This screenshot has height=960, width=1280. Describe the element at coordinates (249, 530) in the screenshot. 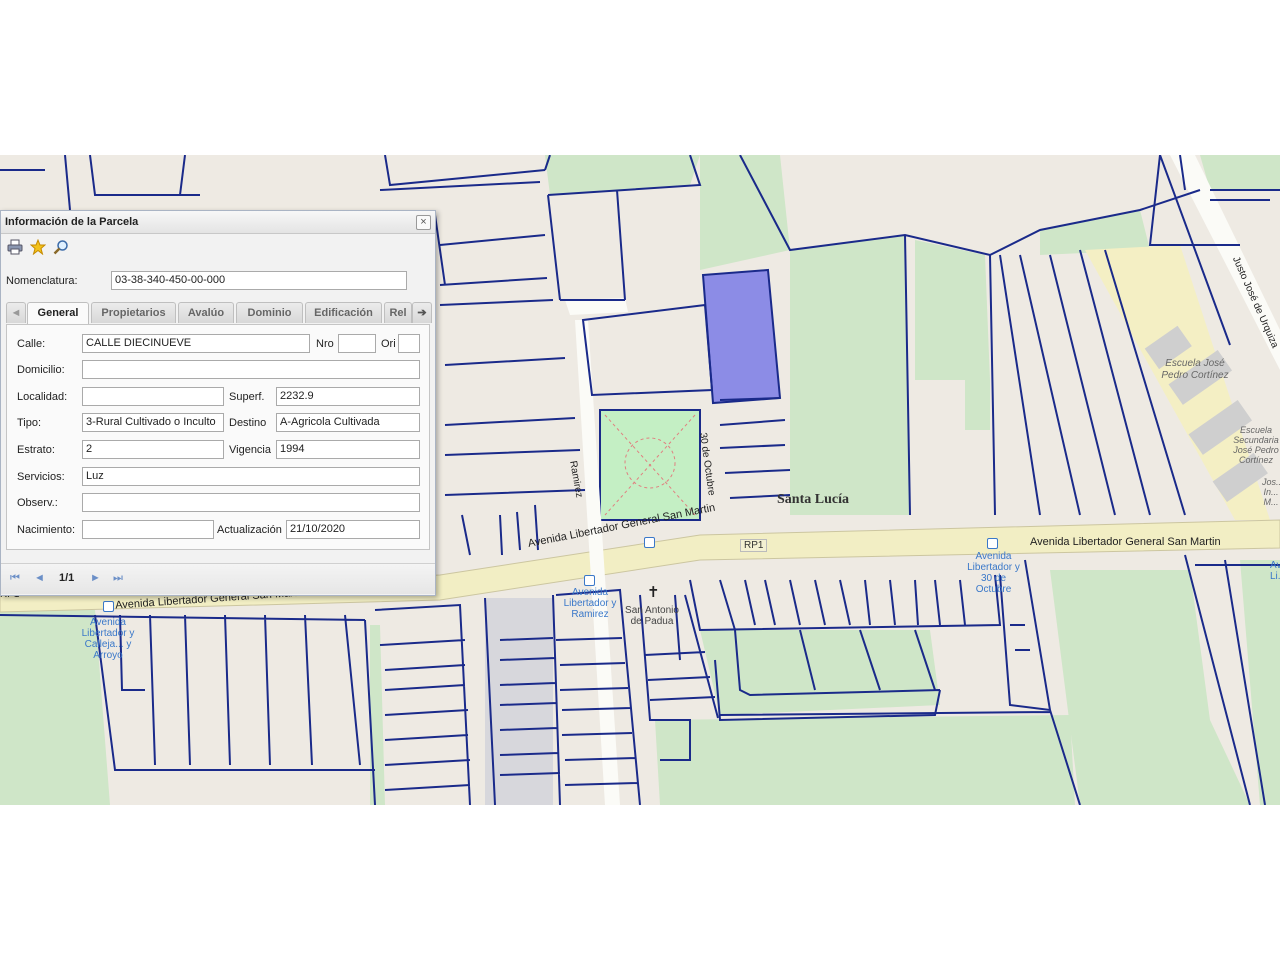

I see `actualizacion-label: Actualización` at that location.